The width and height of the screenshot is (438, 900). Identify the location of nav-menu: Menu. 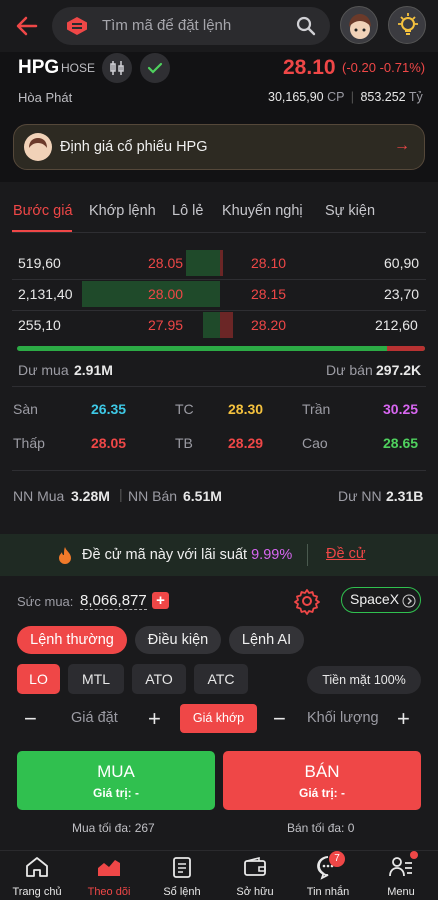
(401, 876).